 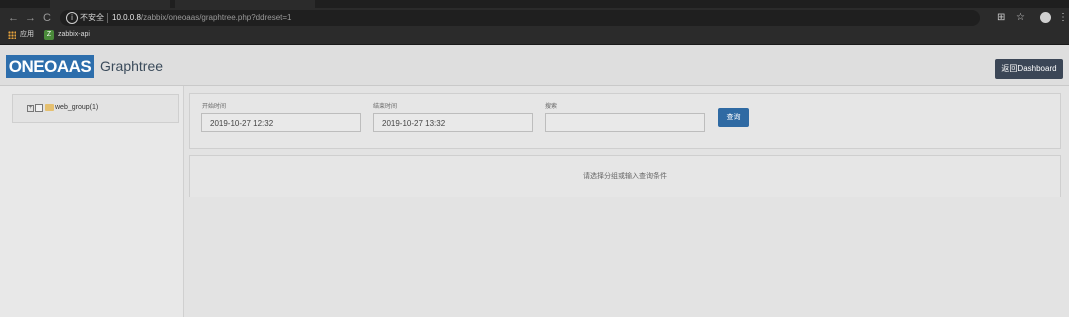 I want to click on tree-checkbox, so click(x=39, y=108).